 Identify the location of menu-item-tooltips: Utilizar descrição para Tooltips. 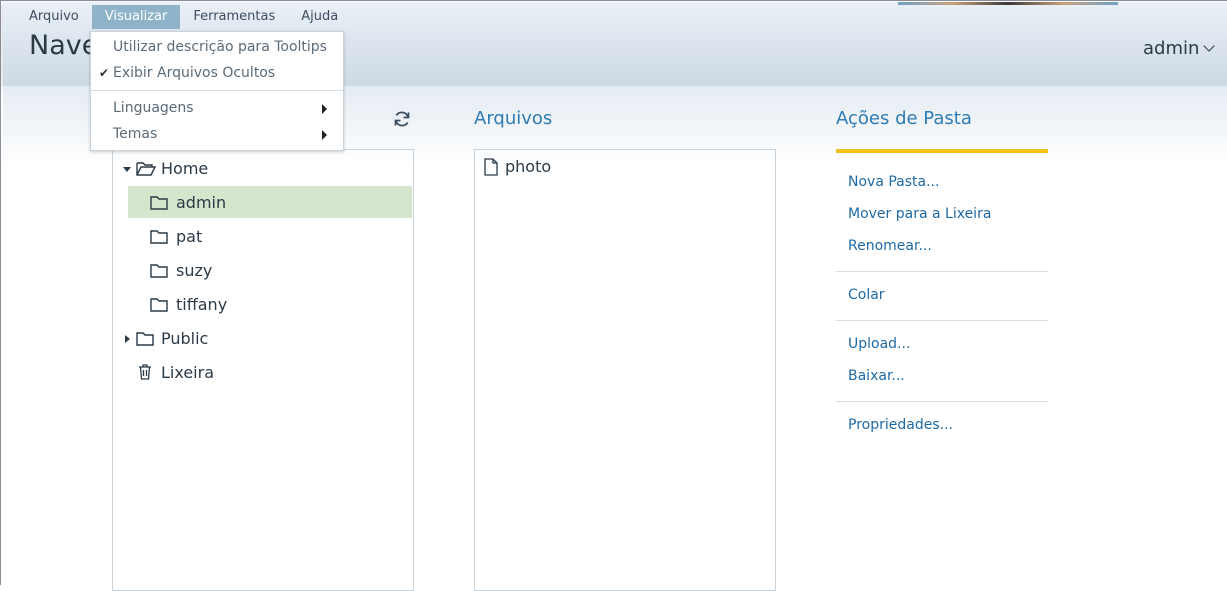
(217, 47).